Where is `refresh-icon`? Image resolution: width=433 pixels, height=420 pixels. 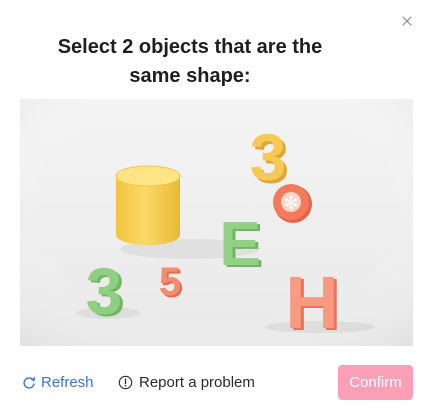 refresh-icon is located at coordinates (29, 382).